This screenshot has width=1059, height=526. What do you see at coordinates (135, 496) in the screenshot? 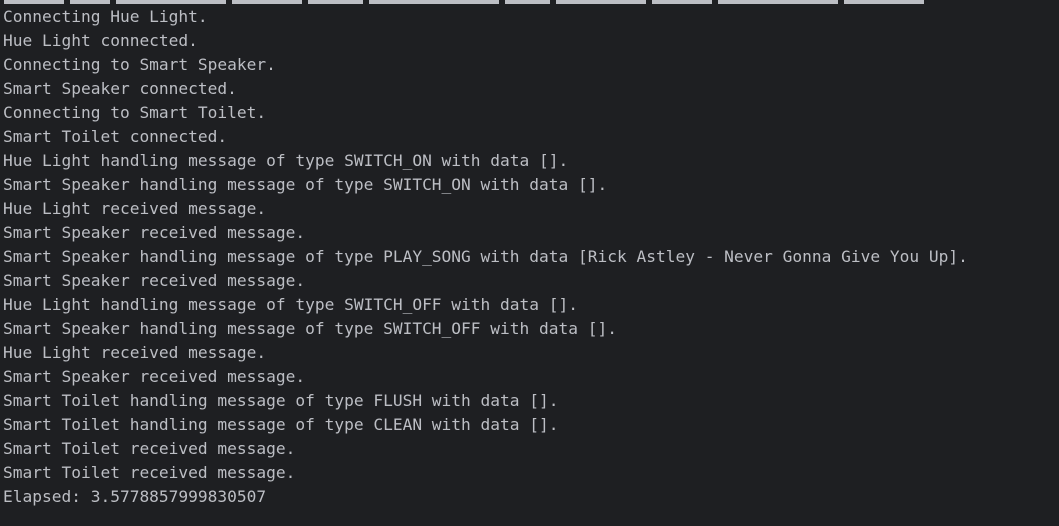
I see `elapsed-time-line: Elapsed: 3.5778857999830507` at bounding box center [135, 496].